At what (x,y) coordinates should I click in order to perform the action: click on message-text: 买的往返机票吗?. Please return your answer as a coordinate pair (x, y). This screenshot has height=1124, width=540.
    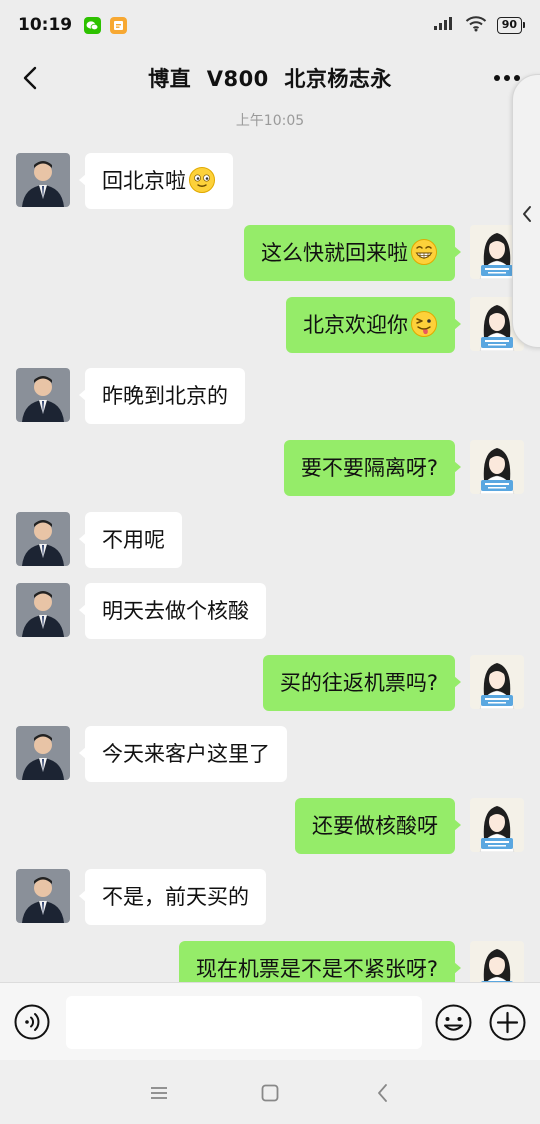
    Looking at the image, I should click on (358, 683).